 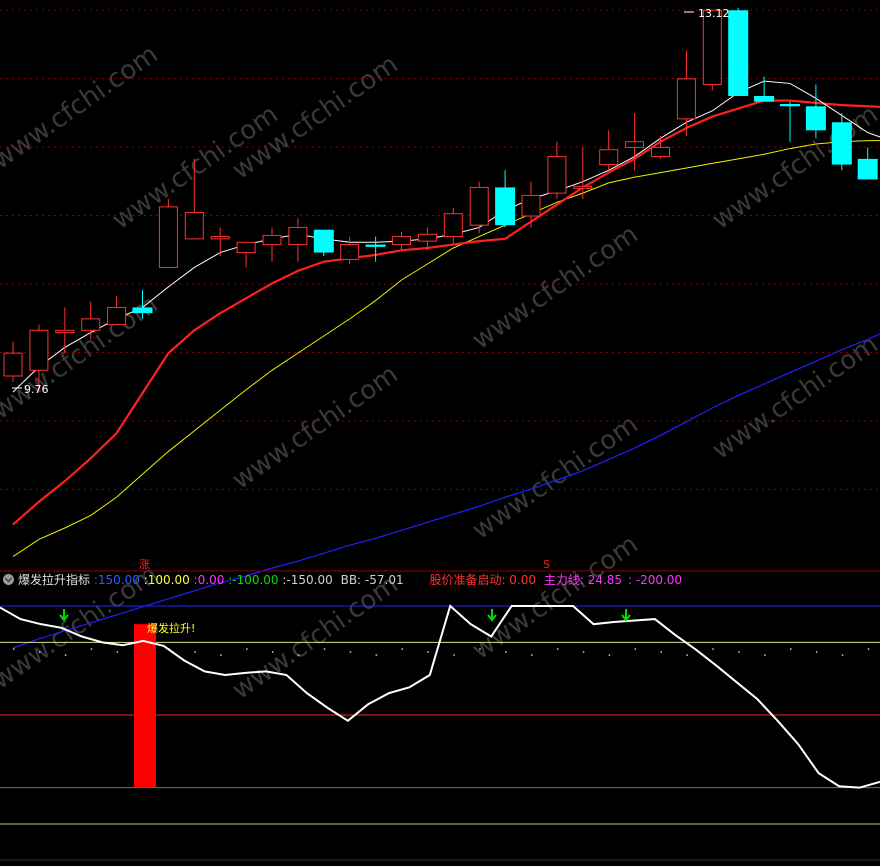 I want to click on indicator-name: 爆发拉升指标, so click(x=54, y=580).